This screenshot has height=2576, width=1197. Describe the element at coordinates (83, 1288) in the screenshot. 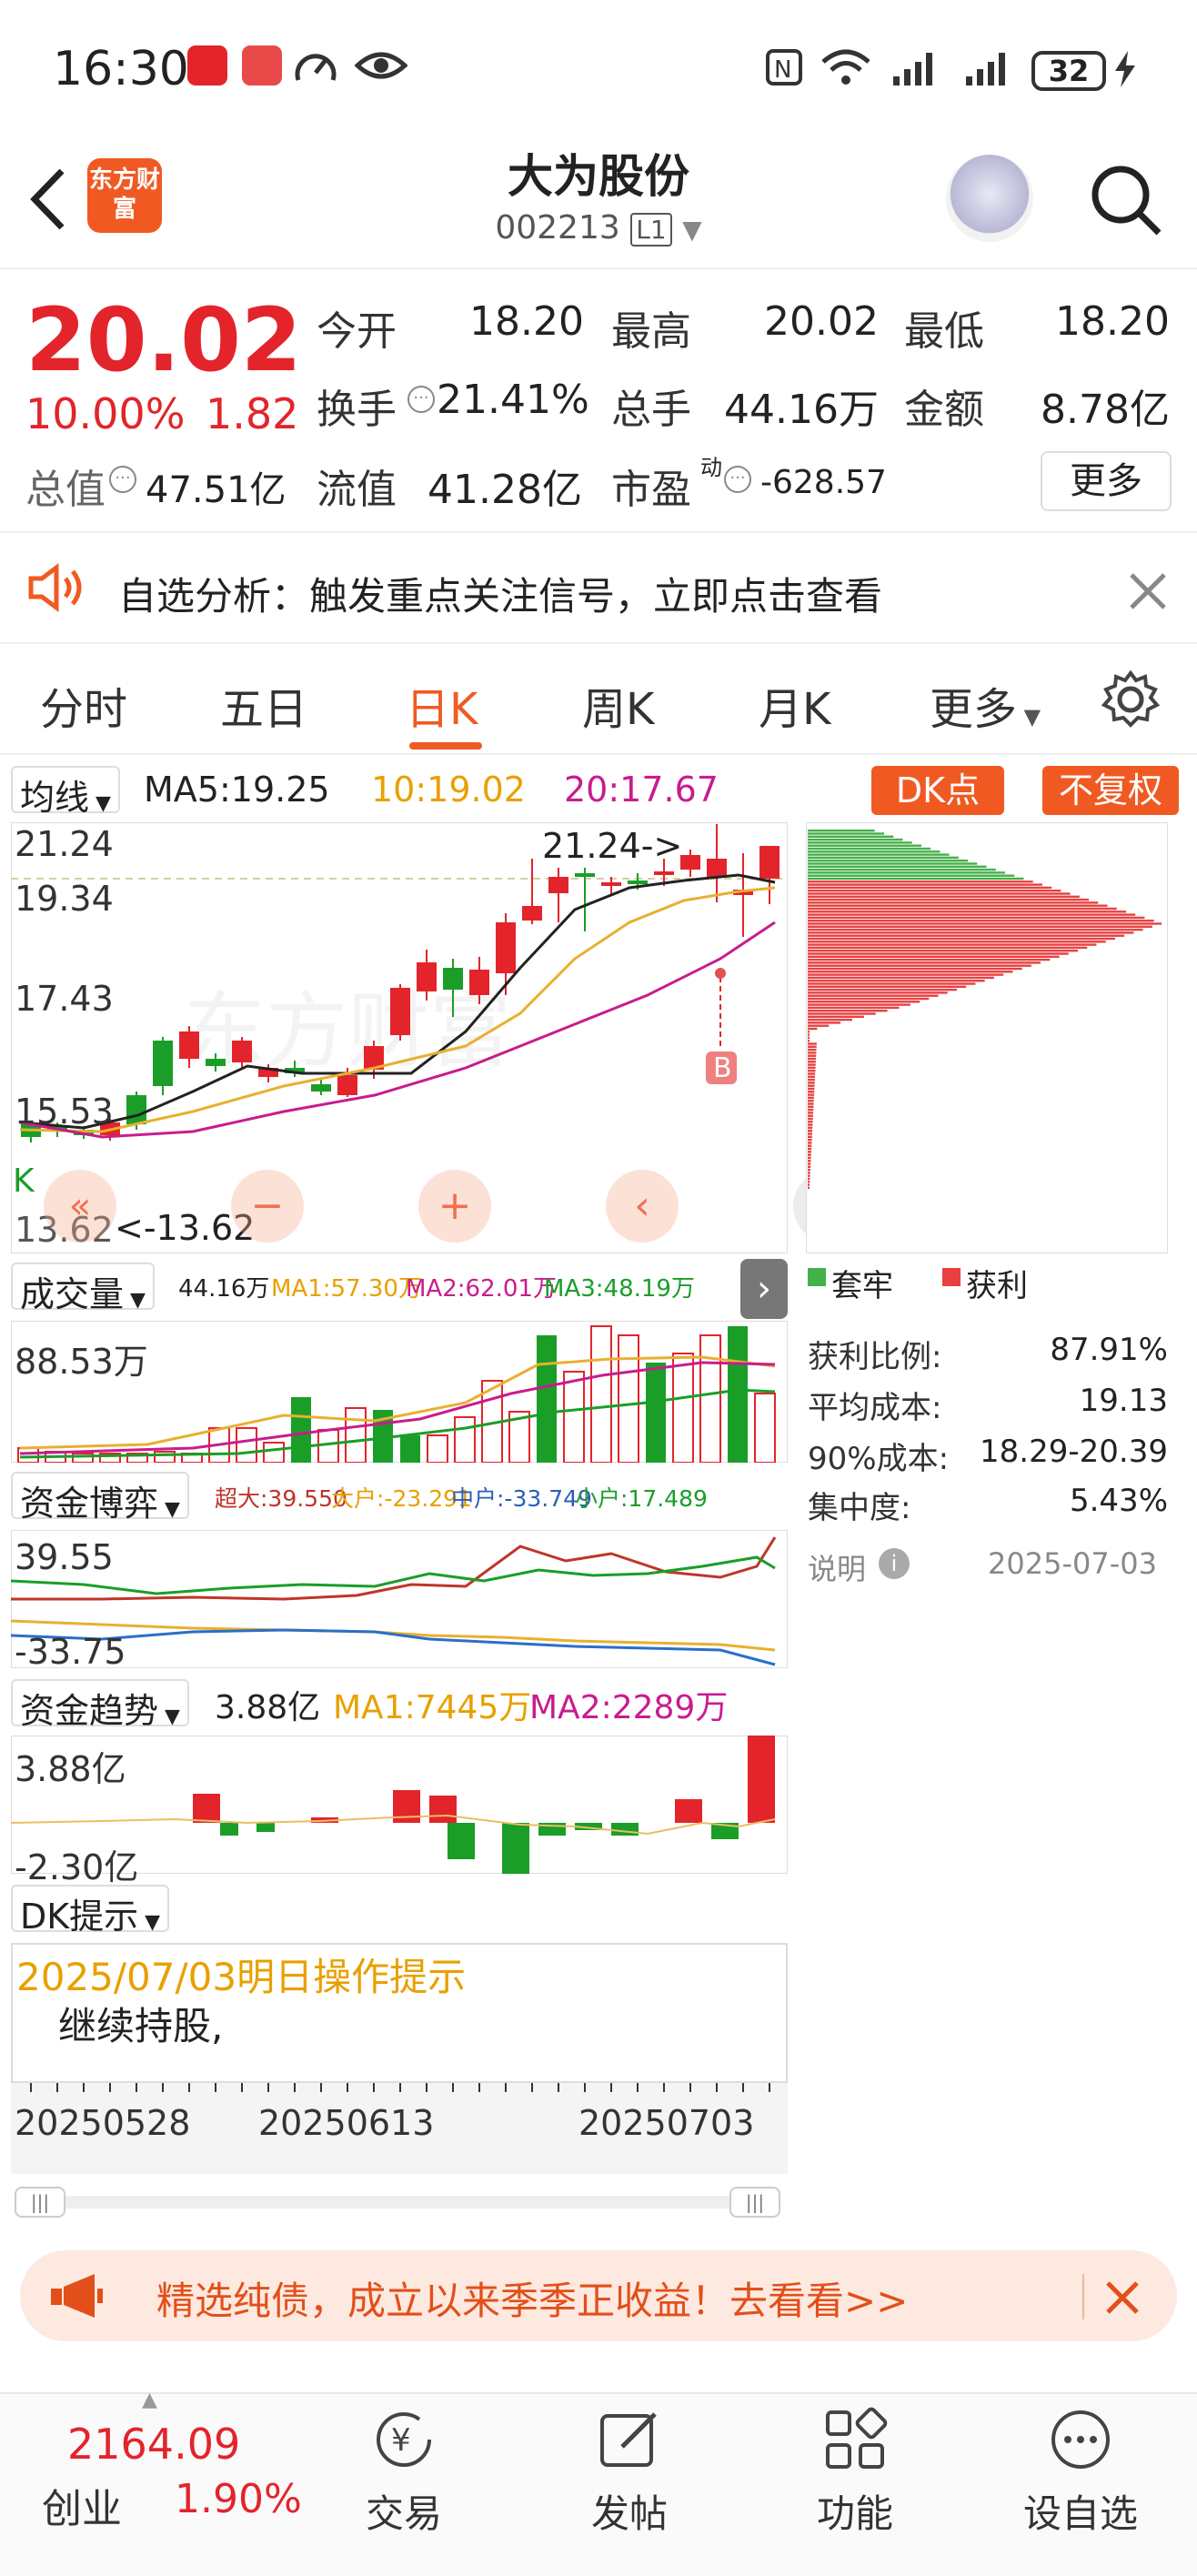

I see `volume-selector: 成交量 ▼` at that location.